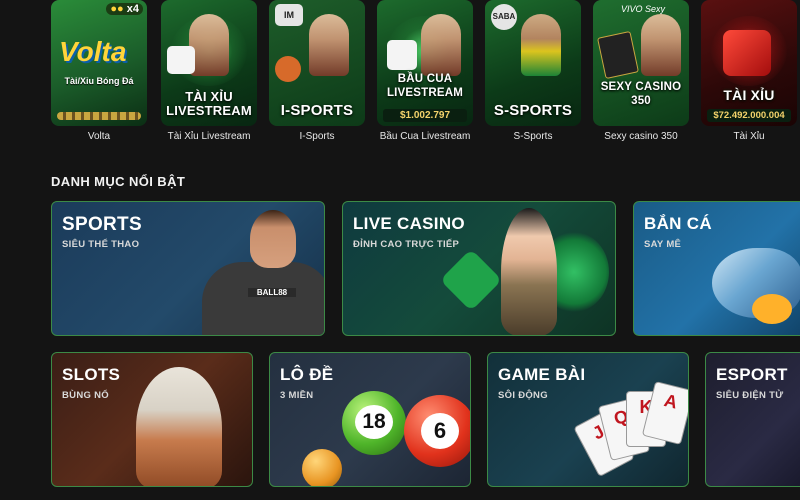 Image resolution: width=800 pixels, height=500 pixels. I want to click on tile-label-isports: I-Sports, so click(317, 136).